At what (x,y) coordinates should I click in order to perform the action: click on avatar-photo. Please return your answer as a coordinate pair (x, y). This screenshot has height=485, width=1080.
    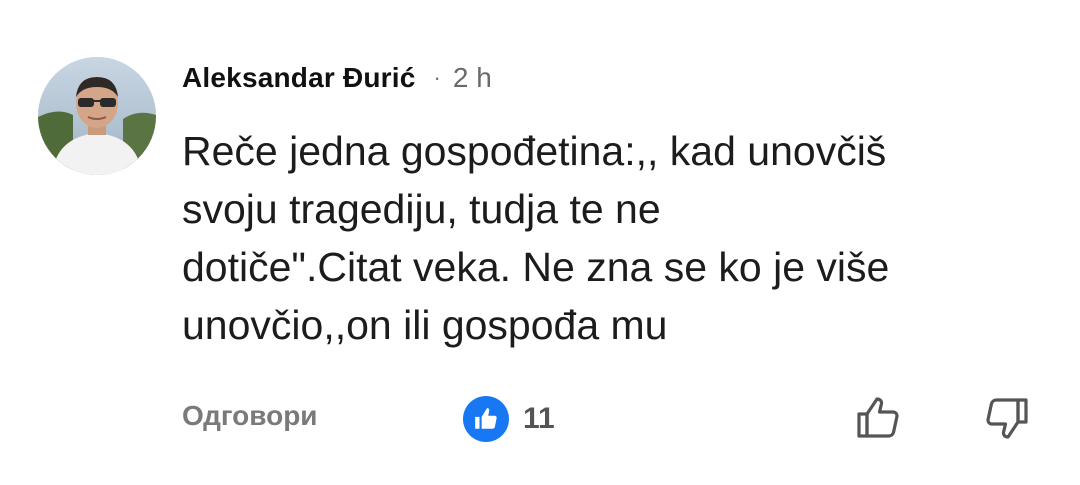
    Looking at the image, I should click on (97, 116).